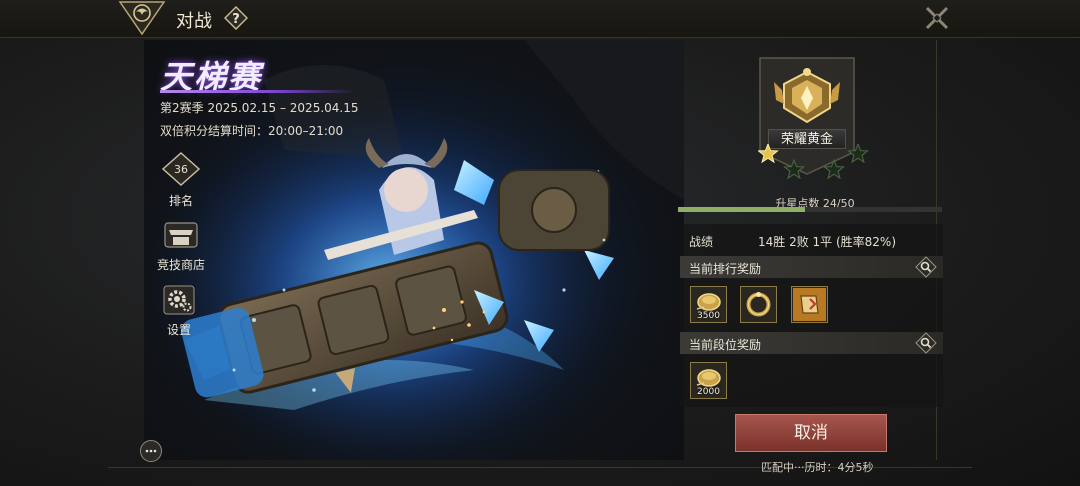 This screenshot has height=486, width=1080. What do you see at coordinates (178, 330) in the screenshot?
I see `settings-label: 设置` at bounding box center [178, 330].